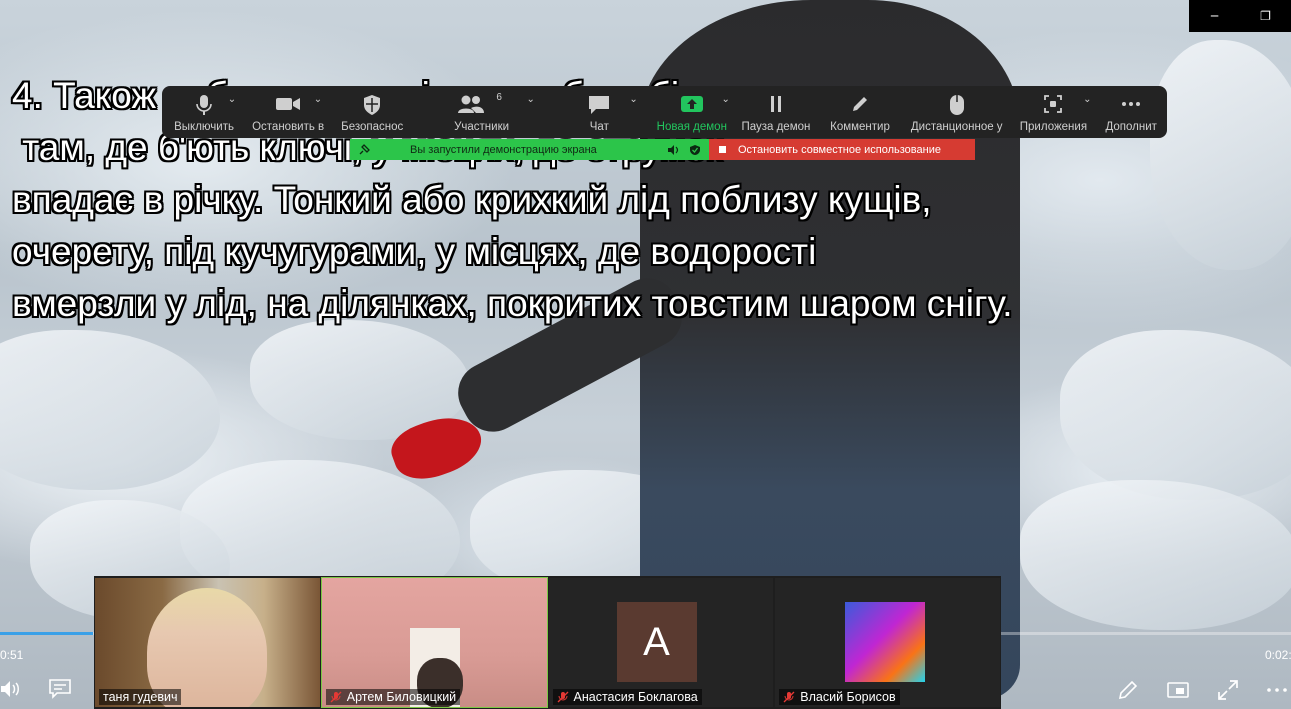  What do you see at coordinates (956, 127) in the screenshot?
I see `remote-control-label: Дистанционное у` at bounding box center [956, 127].